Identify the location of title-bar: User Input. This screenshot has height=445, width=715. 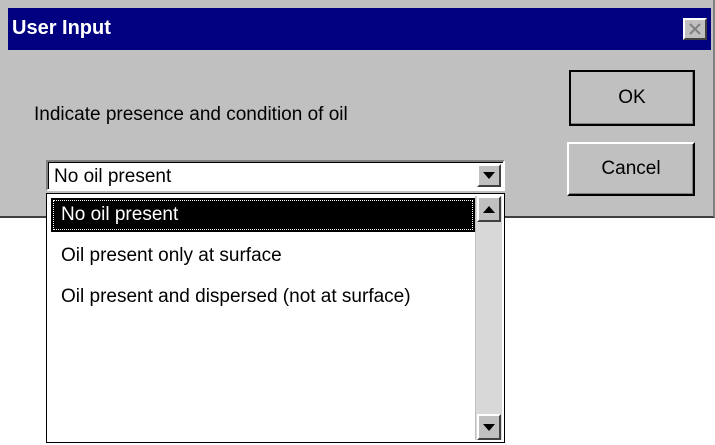
(359, 29).